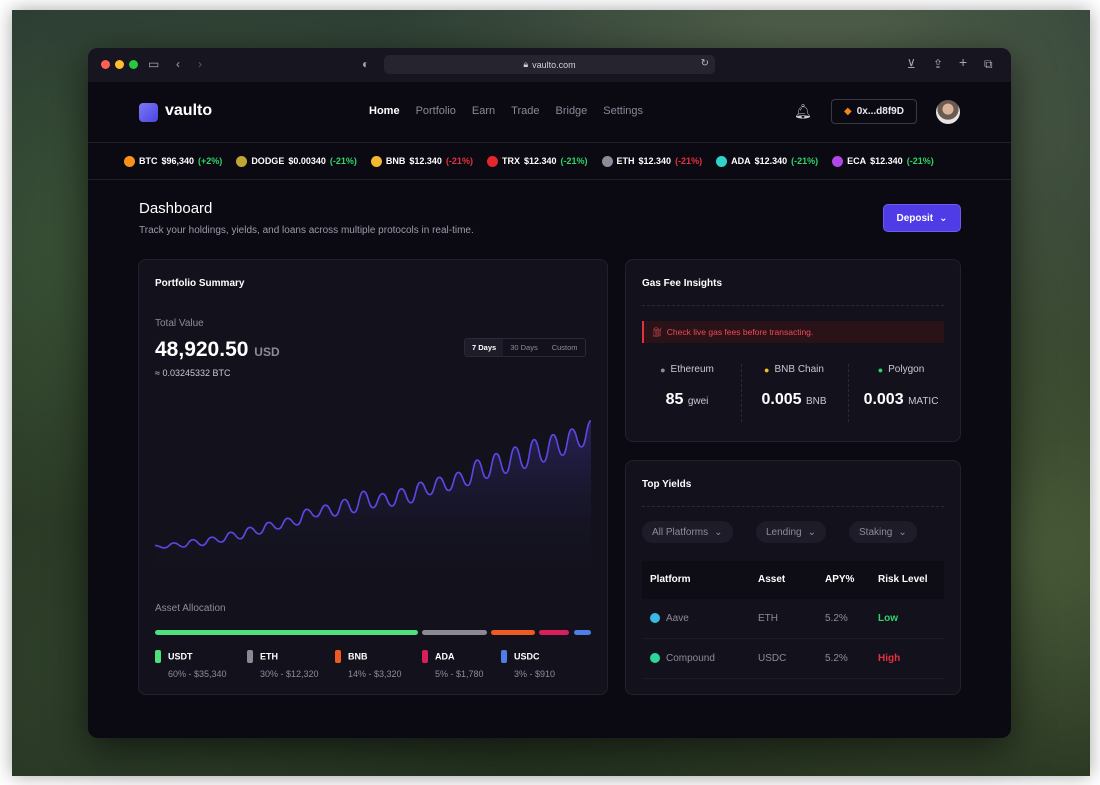 This screenshot has width=1100, height=785. What do you see at coordinates (565, 347) in the screenshot?
I see `range-custom: Custom` at bounding box center [565, 347].